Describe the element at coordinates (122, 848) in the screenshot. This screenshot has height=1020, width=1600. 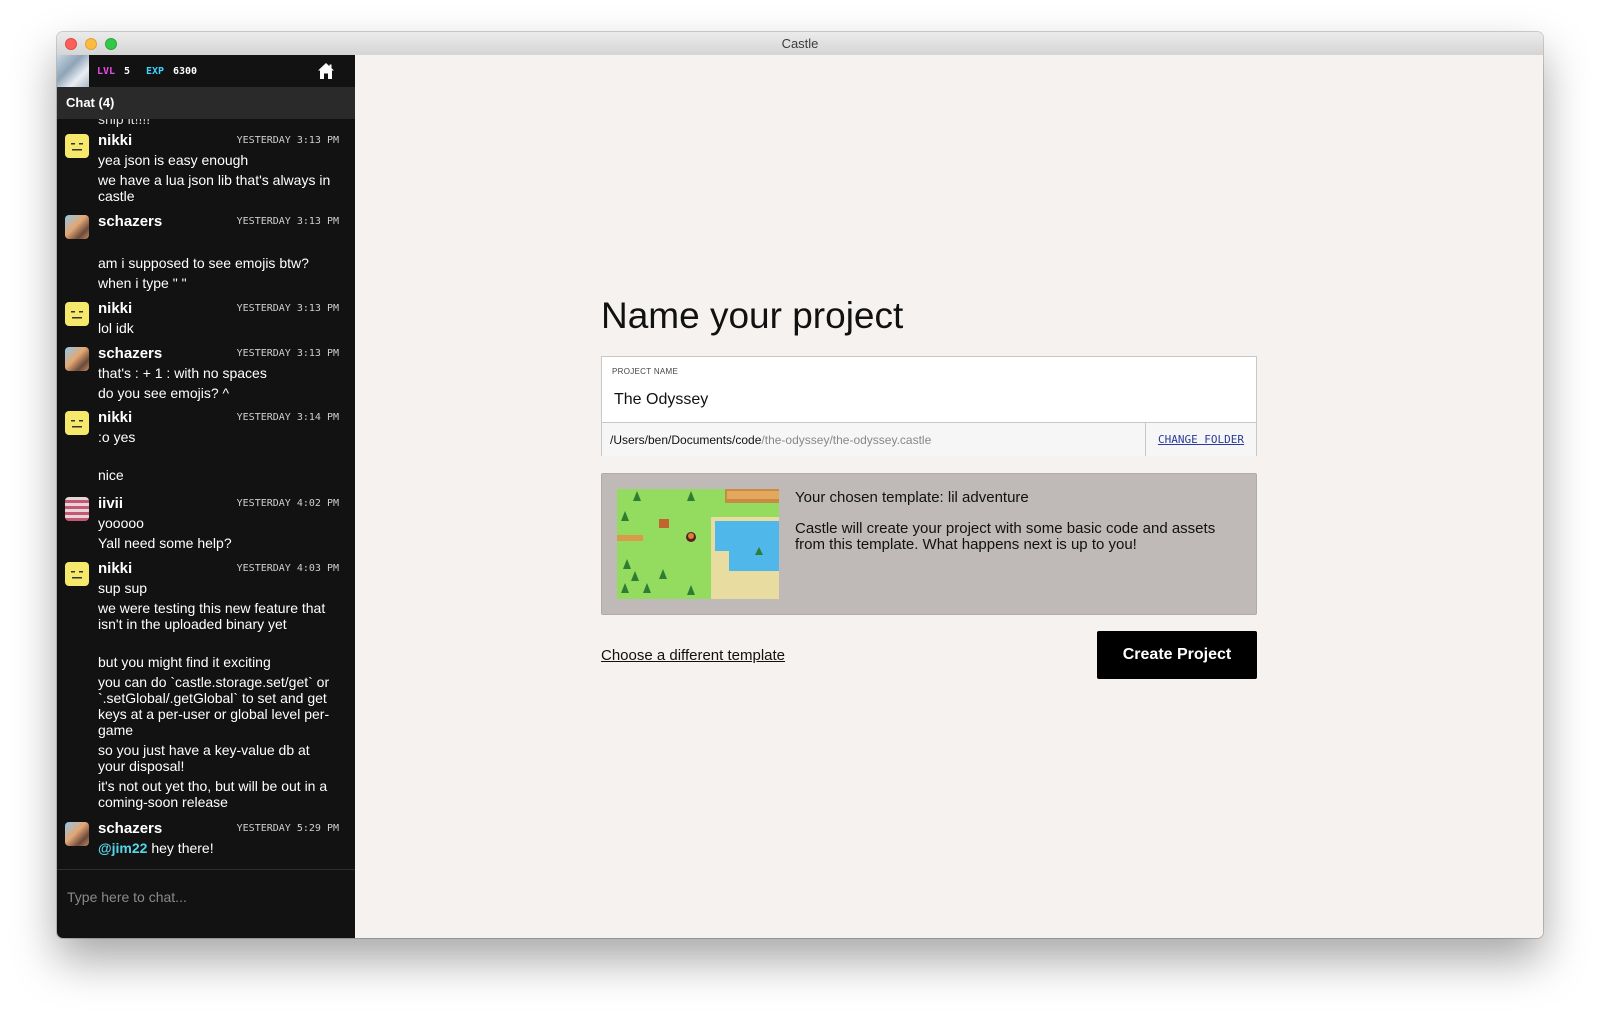
I see `user-mention: @jim22` at that location.